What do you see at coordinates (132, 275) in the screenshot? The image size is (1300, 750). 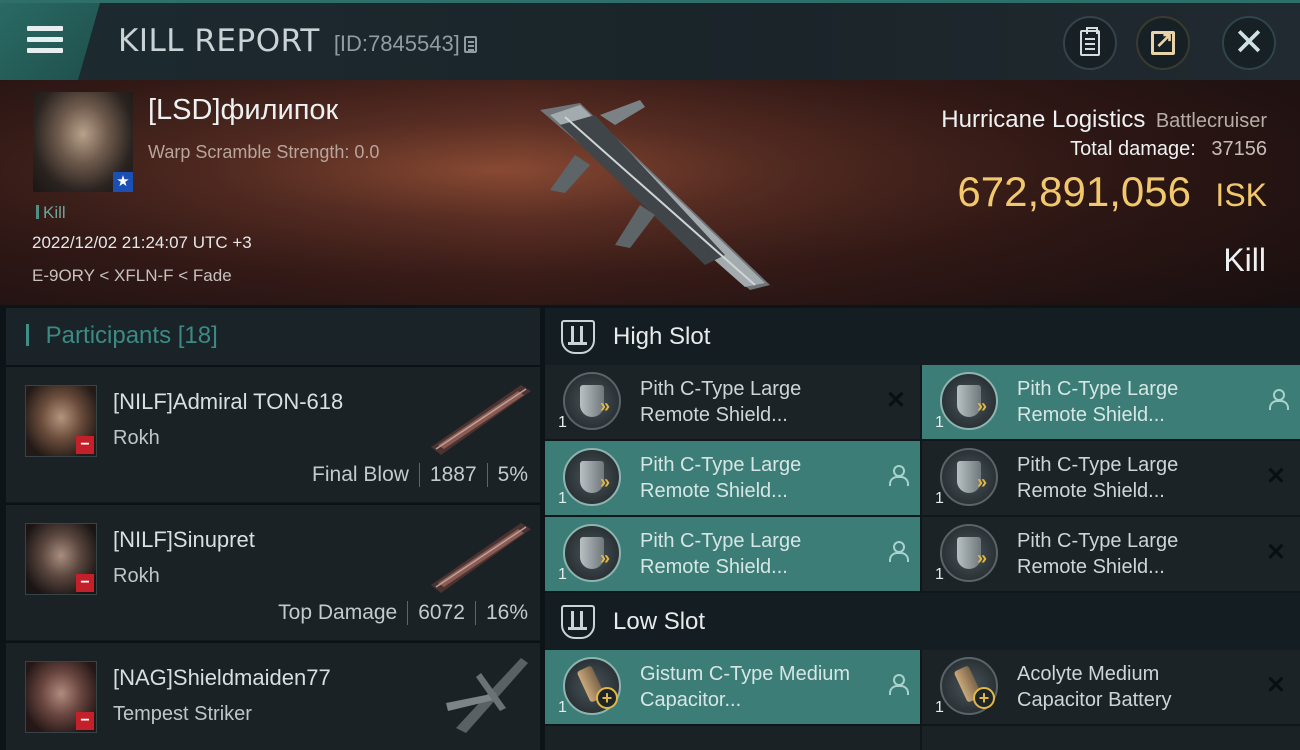 I see `kill-location: E-9ORY < XFLN-F < Fade` at bounding box center [132, 275].